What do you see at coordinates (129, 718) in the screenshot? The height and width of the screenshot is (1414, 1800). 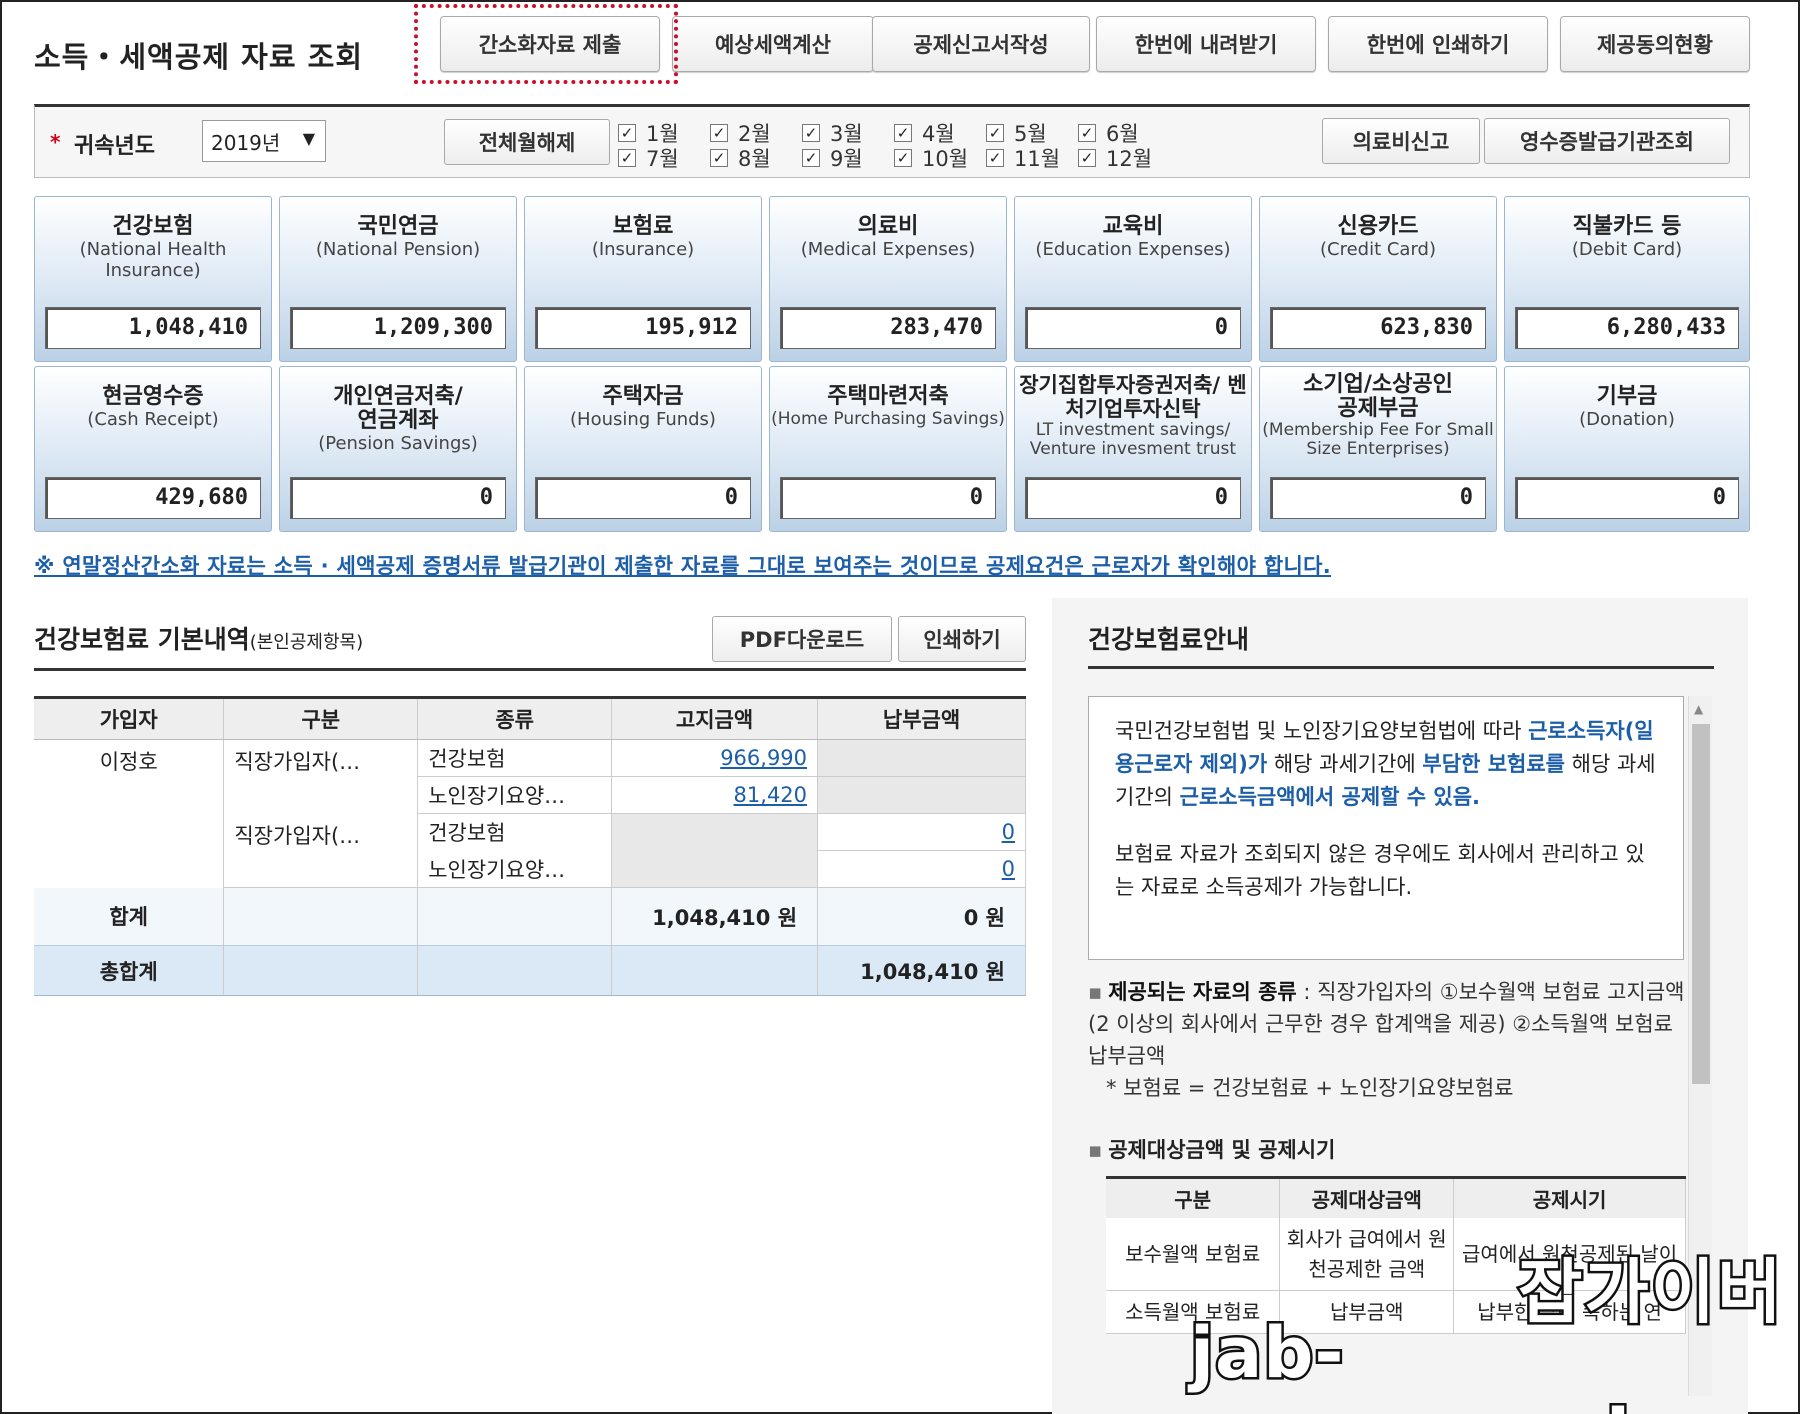 I see `col-subscriber: 가입자` at bounding box center [129, 718].